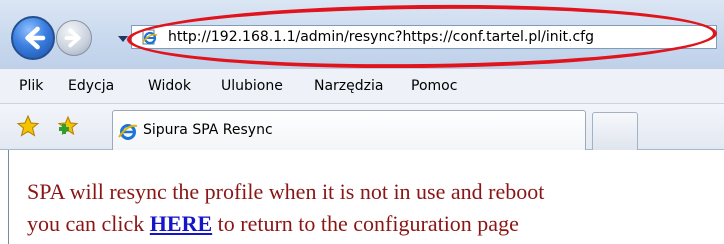  I want to click on menu-item-tools: Narzędzia, so click(348, 86).